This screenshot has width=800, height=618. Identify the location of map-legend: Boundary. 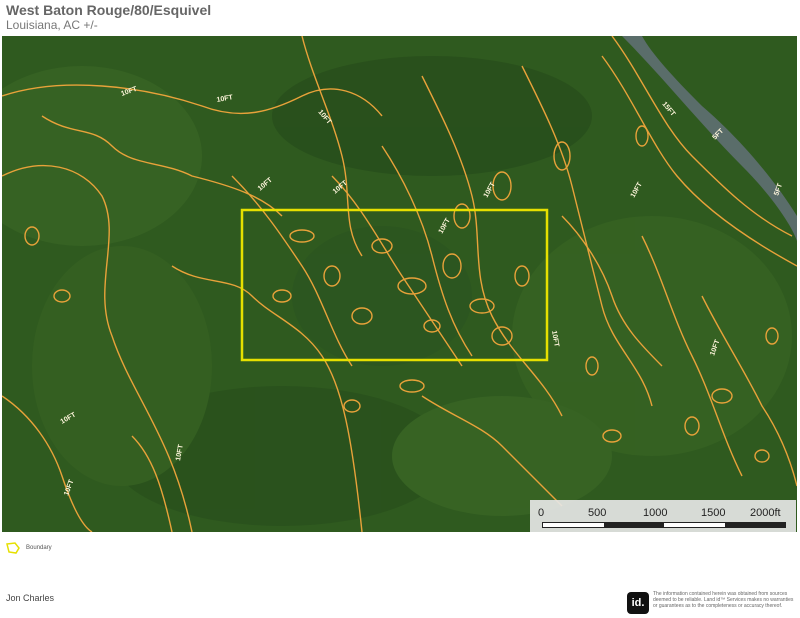
(29, 548).